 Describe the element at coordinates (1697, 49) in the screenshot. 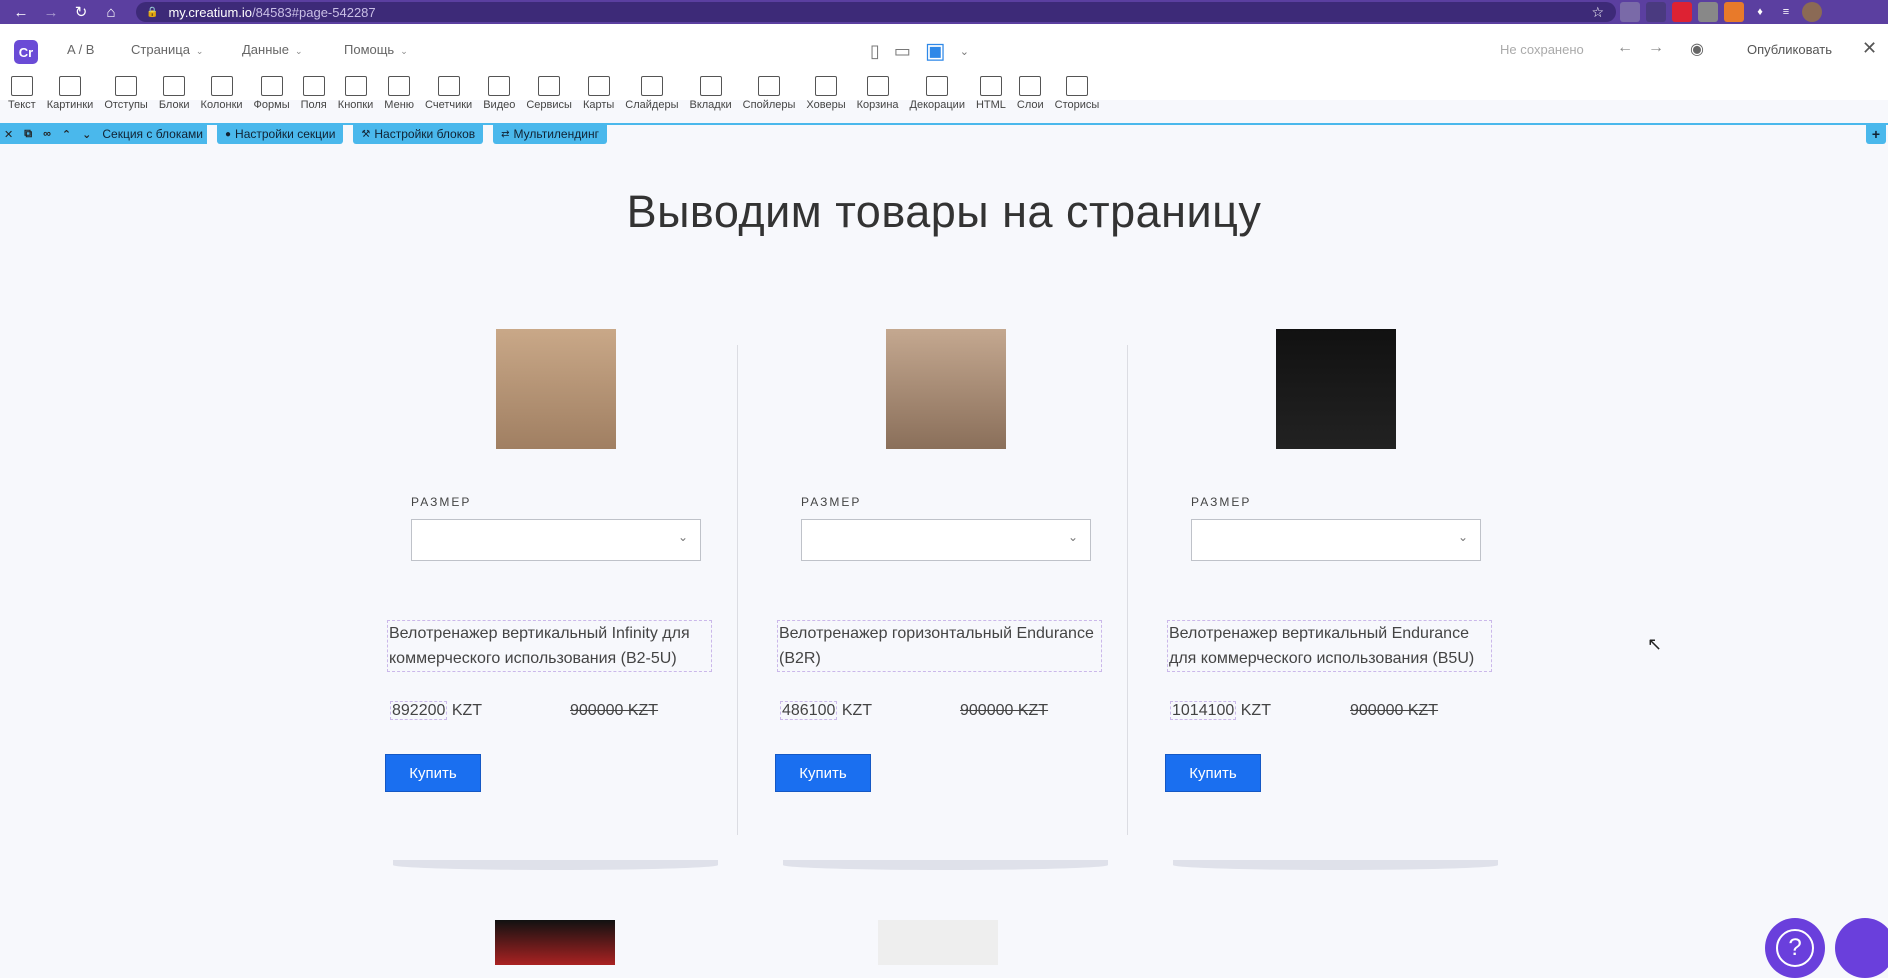

I see `preview-eye-icon: ◉` at that location.